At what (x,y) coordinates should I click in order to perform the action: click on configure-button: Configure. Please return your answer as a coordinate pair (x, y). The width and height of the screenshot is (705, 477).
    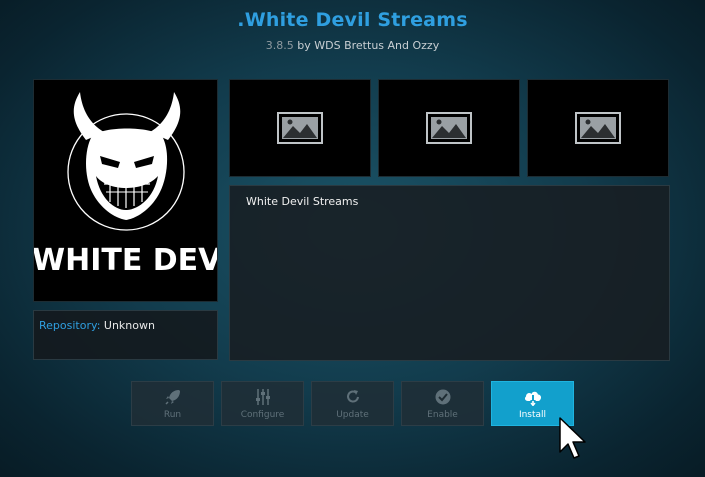
    Looking at the image, I should click on (262, 403).